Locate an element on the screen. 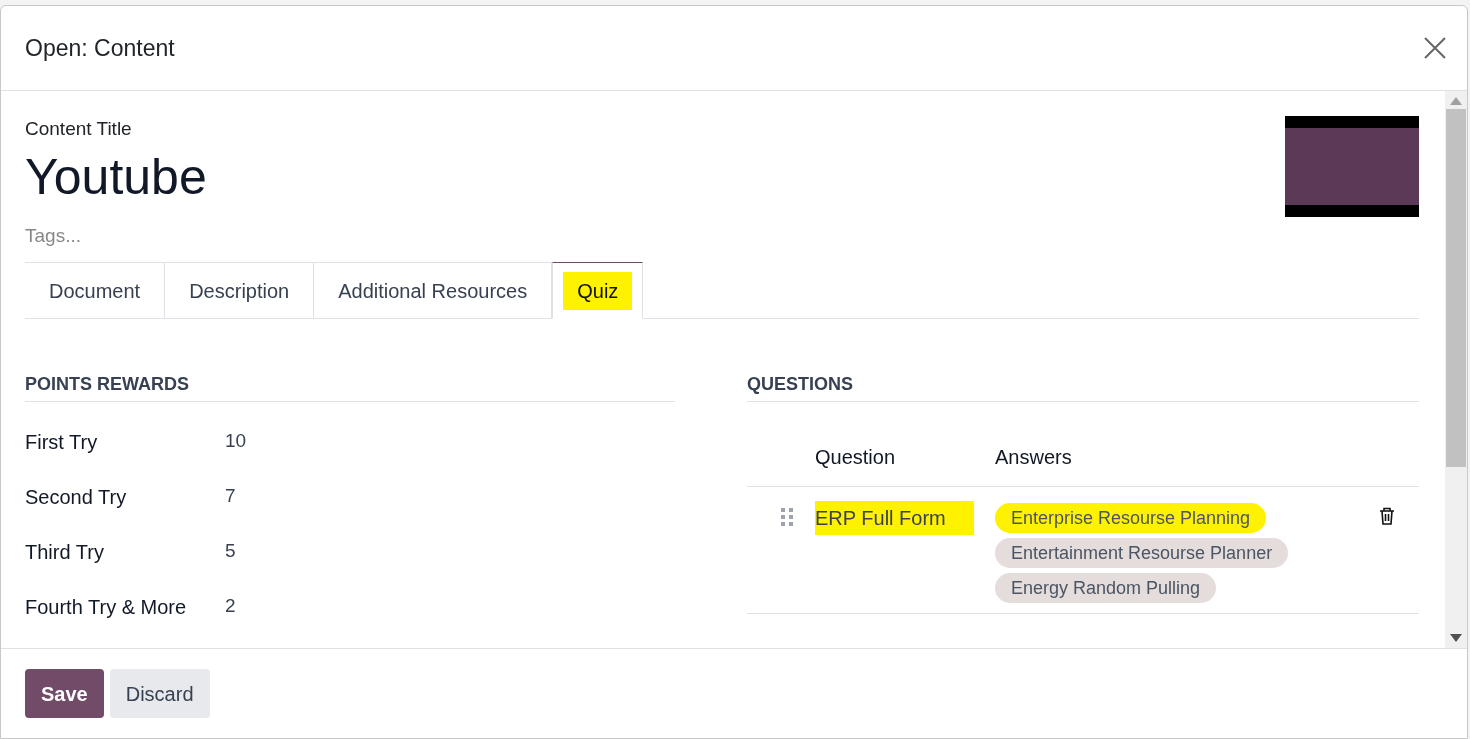 The width and height of the screenshot is (1470, 739). field-label: Second Try is located at coordinates (76, 497).